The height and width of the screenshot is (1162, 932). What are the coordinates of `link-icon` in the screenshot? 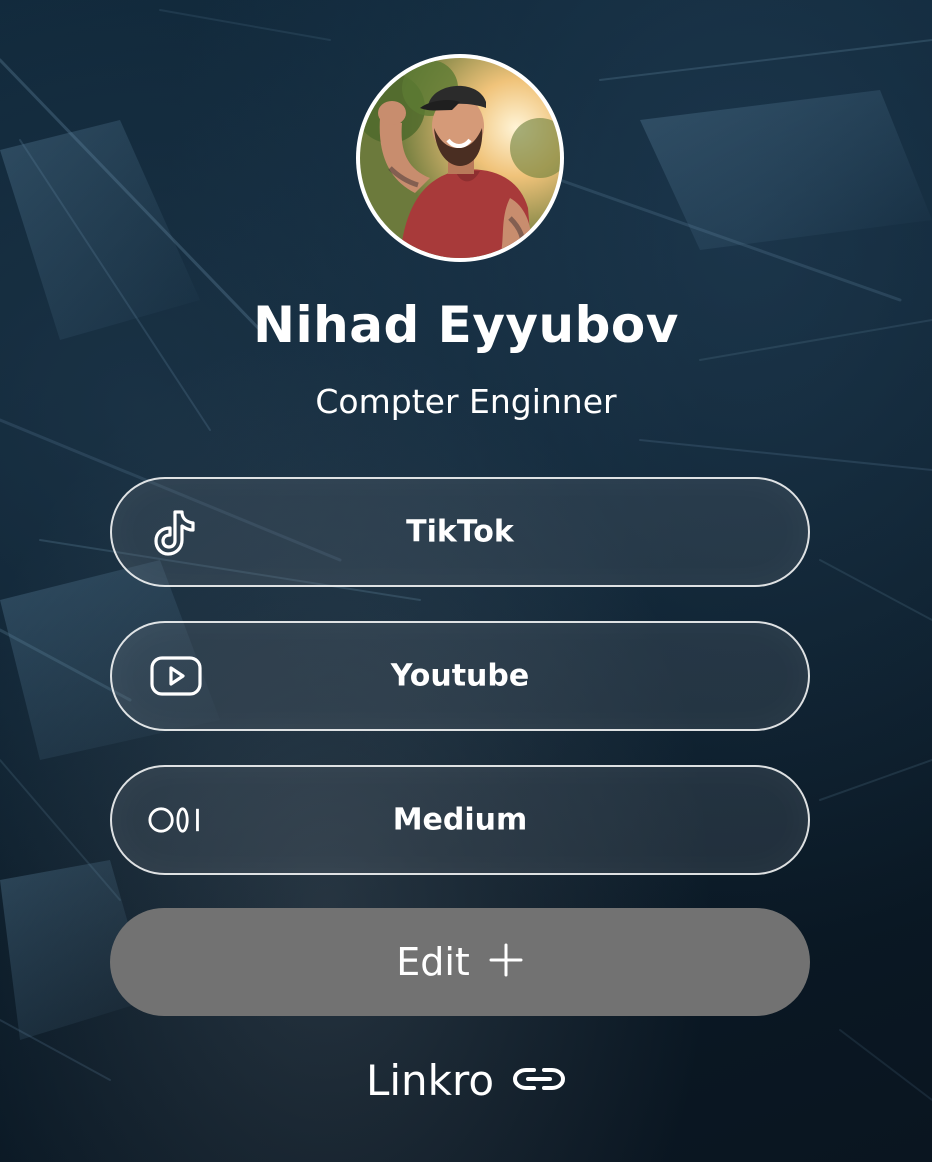 It's located at (539, 1081).